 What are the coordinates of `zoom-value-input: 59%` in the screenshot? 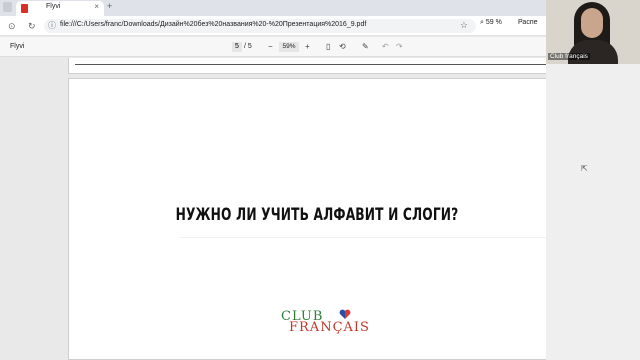 It's located at (289, 47).